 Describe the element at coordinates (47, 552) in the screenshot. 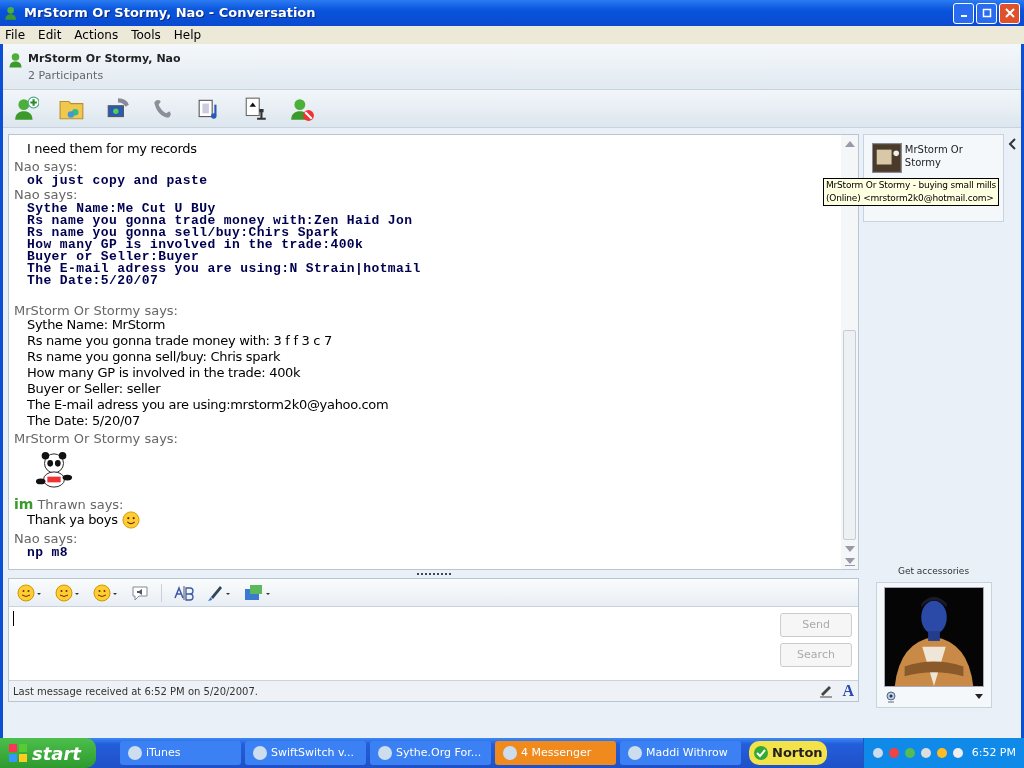

I see `message-text: np m8` at that location.